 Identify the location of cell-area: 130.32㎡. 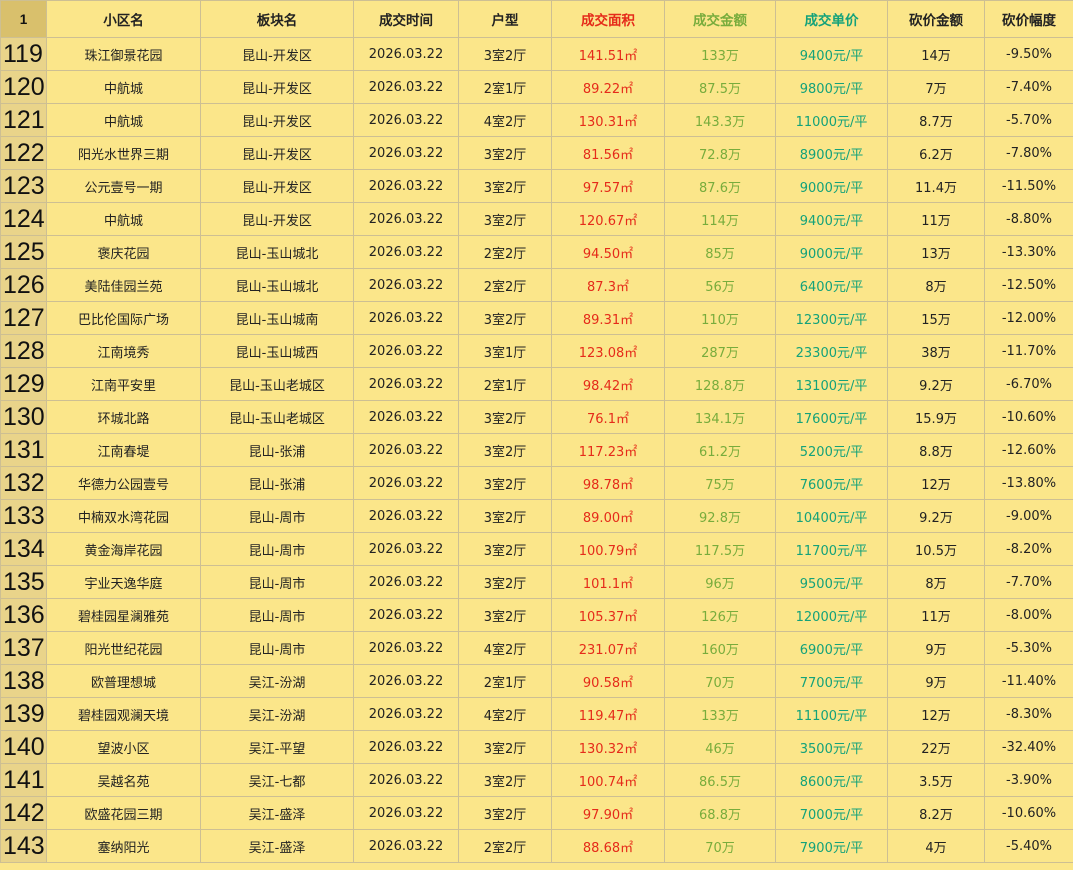
(608, 747).